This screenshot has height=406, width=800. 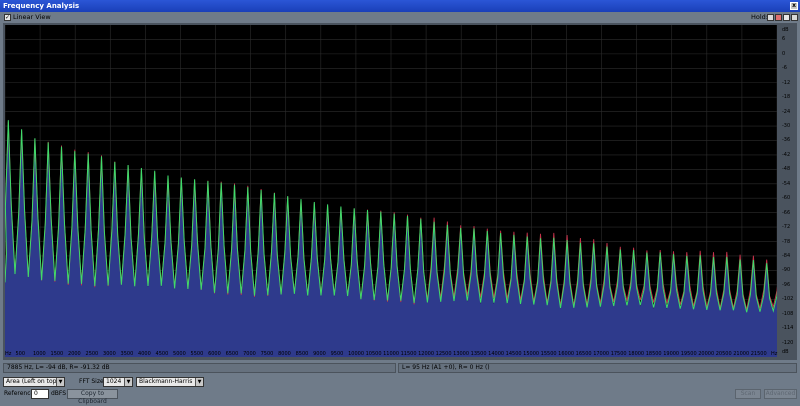 What do you see at coordinates (373, 354) in the screenshot?
I see `hz-tick-label: 10500` at bounding box center [373, 354].